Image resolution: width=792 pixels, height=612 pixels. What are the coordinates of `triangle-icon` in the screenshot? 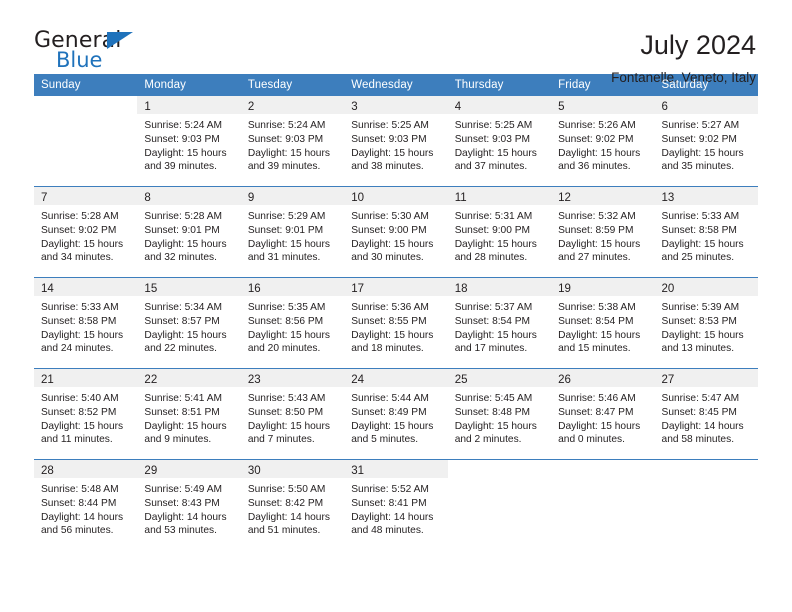 It's located at (120, 40).